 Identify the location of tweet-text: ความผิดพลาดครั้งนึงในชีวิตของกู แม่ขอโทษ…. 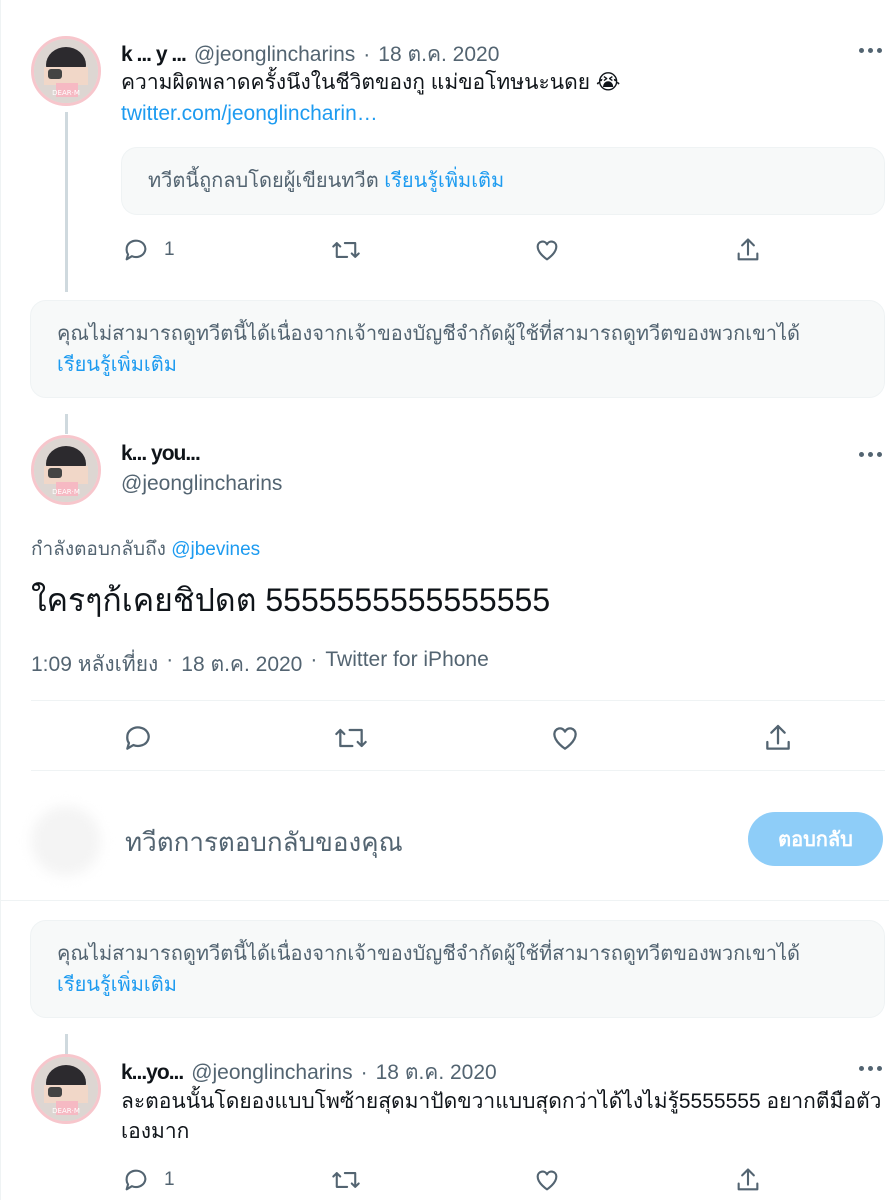
(371, 82).